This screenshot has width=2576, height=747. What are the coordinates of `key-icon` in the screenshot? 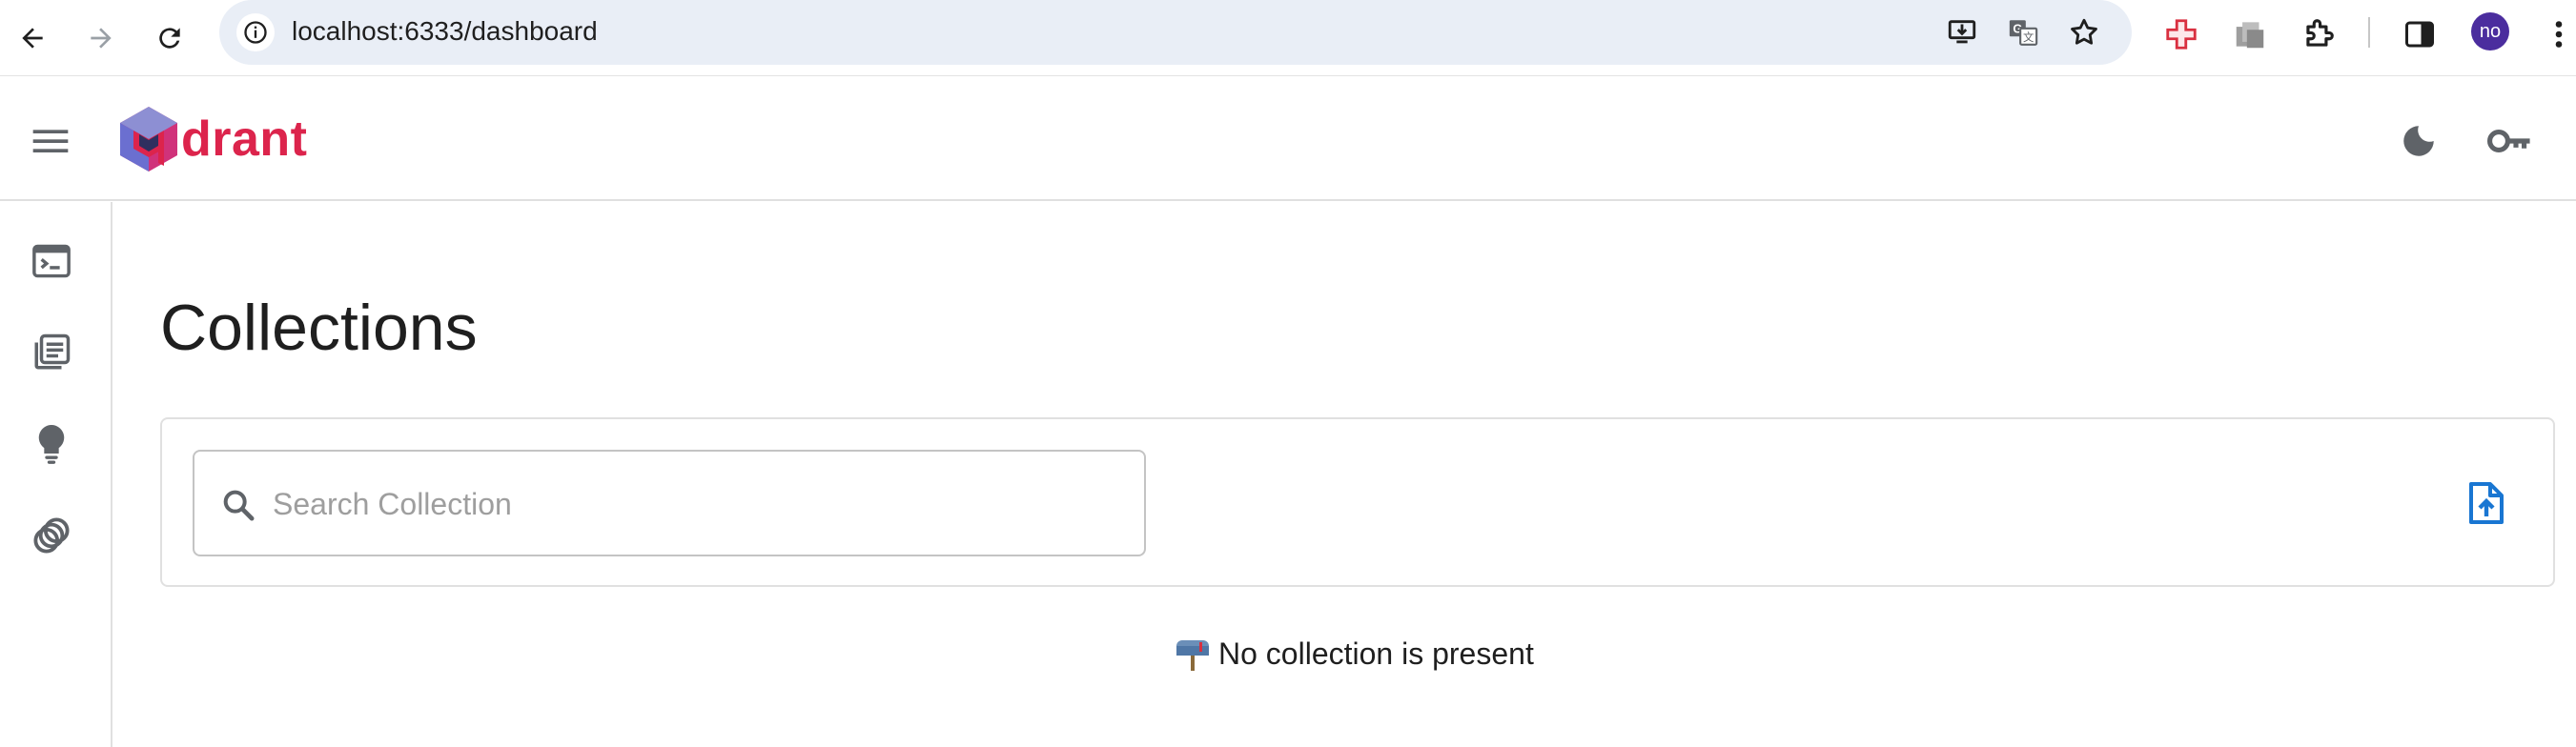 It's located at (2508, 141).